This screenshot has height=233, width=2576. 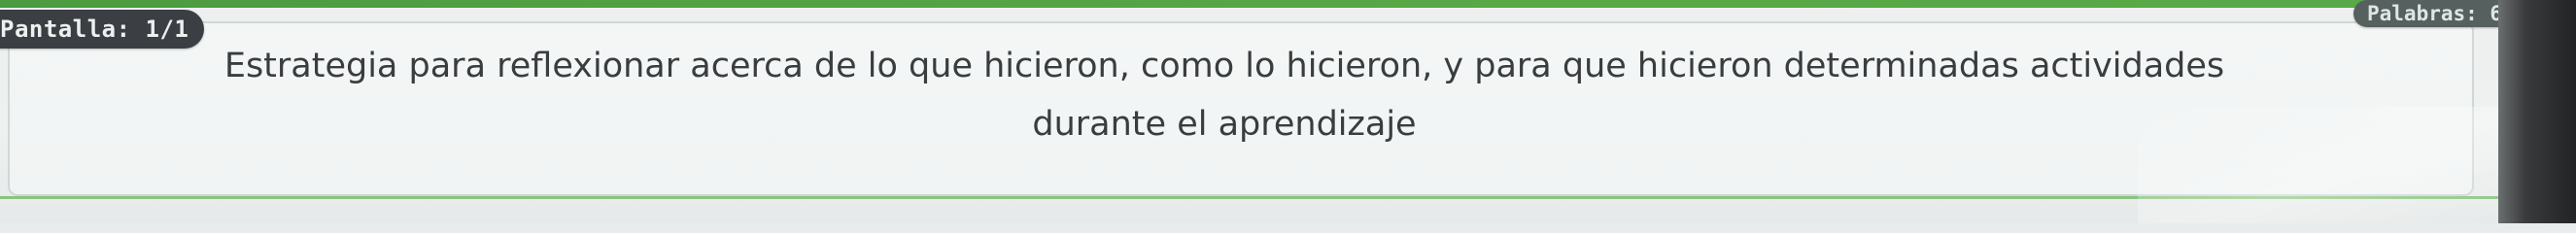 I want to click on monitor-bezel, so click(x=2537, y=111).